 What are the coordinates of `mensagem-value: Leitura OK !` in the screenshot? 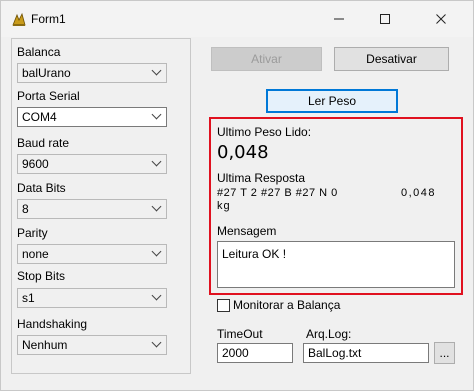 It's located at (254, 254).